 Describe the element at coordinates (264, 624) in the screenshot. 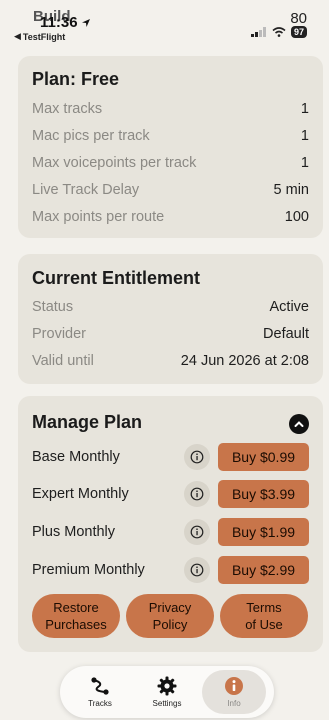

I see `label-line: of Use` at that location.